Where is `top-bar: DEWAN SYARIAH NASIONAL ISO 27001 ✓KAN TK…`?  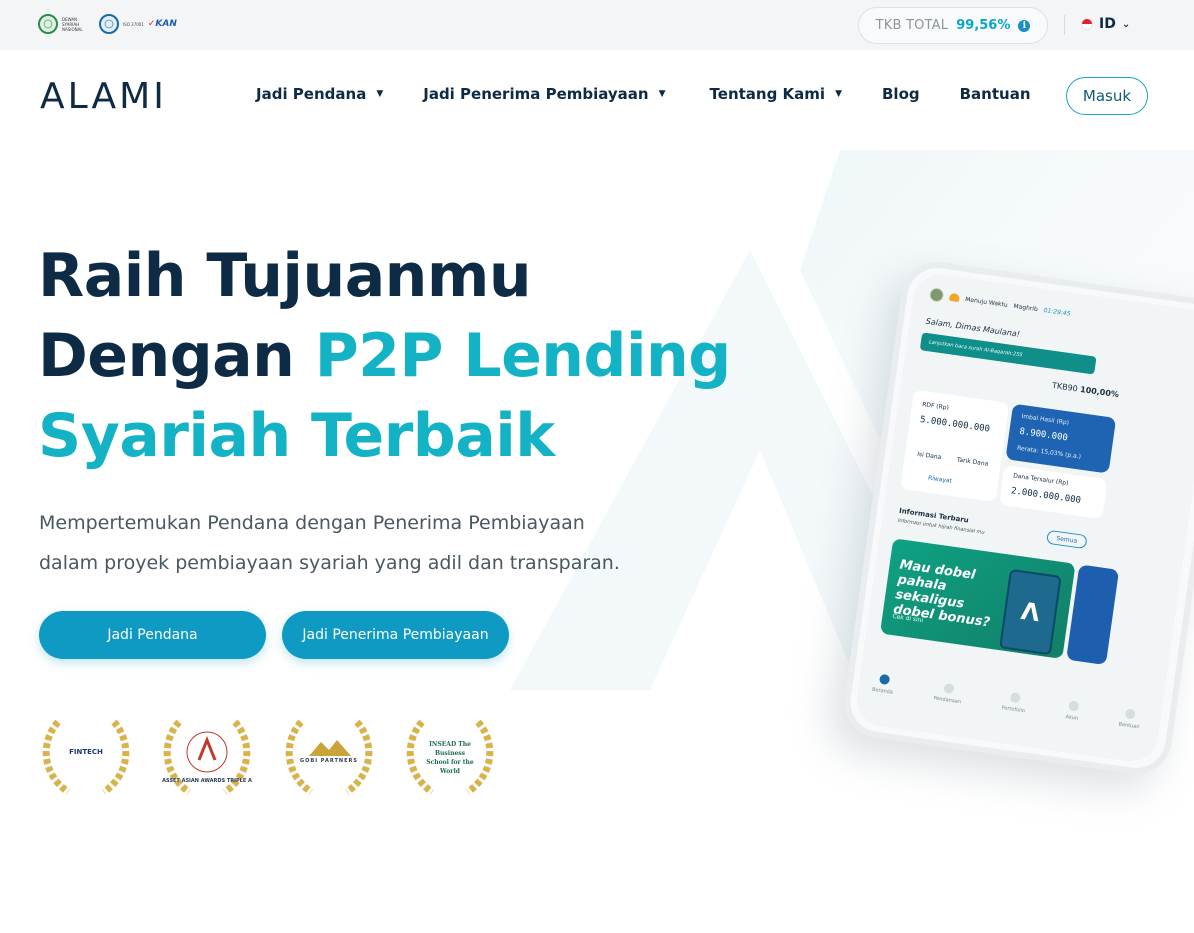 top-bar: DEWAN SYARIAH NASIONAL ISO 27001 ✓KAN TK… is located at coordinates (597, 25).